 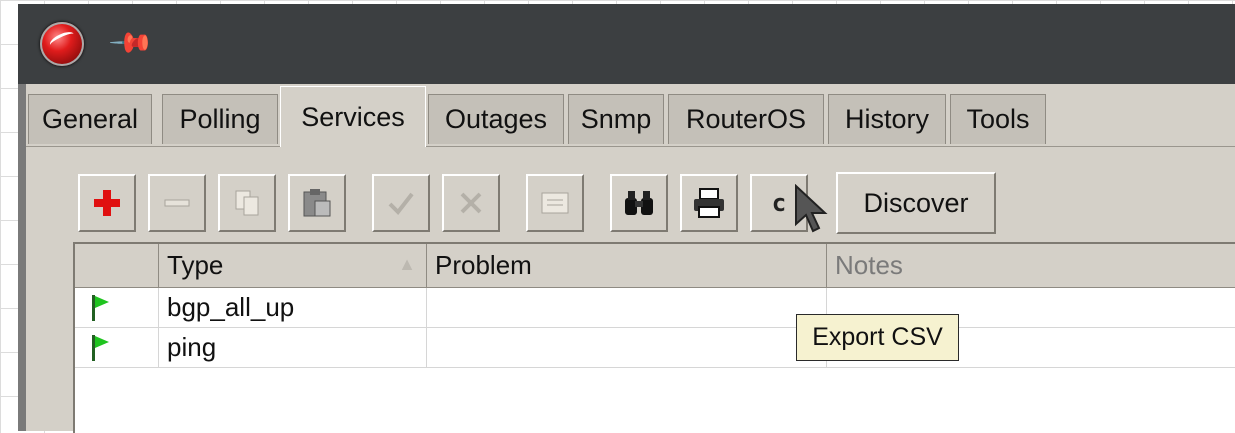 I want to click on check-icon, so click(x=401, y=204).